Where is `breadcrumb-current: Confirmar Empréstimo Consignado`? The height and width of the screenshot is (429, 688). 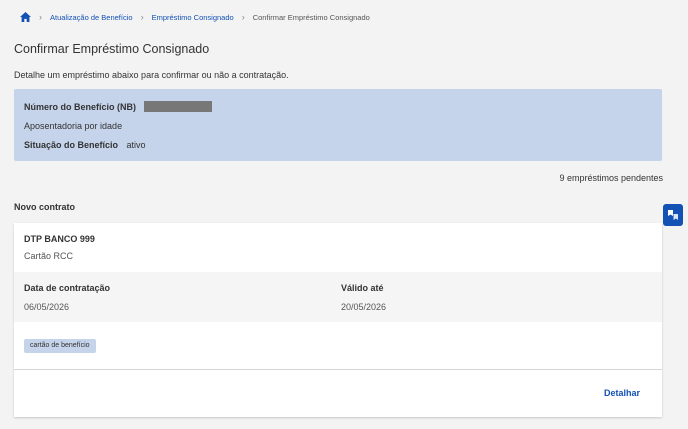 breadcrumb-current: Confirmar Empréstimo Consignado is located at coordinates (311, 17).